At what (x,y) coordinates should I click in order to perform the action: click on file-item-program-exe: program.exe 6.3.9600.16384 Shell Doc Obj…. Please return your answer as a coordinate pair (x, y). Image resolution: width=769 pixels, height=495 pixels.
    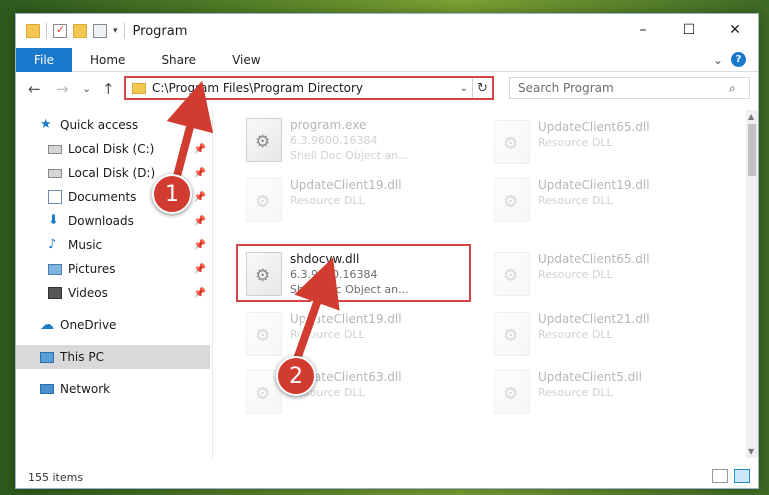
    Looking at the image, I should click on (348, 140).